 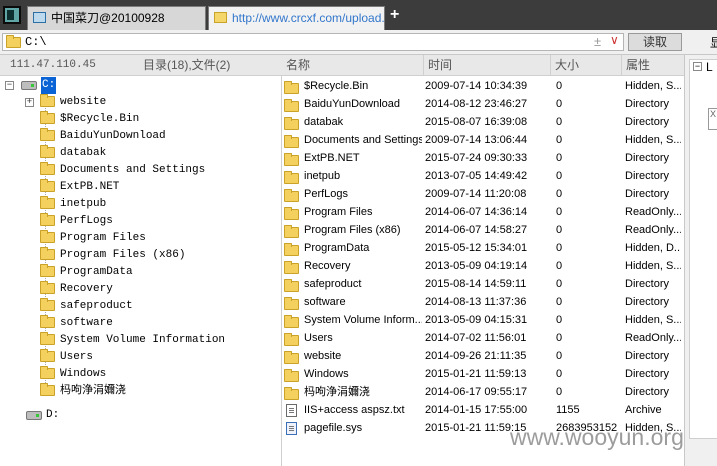 What do you see at coordinates (486, 65) in the screenshot?
I see `column-time: 时间` at bounding box center [486, 65].